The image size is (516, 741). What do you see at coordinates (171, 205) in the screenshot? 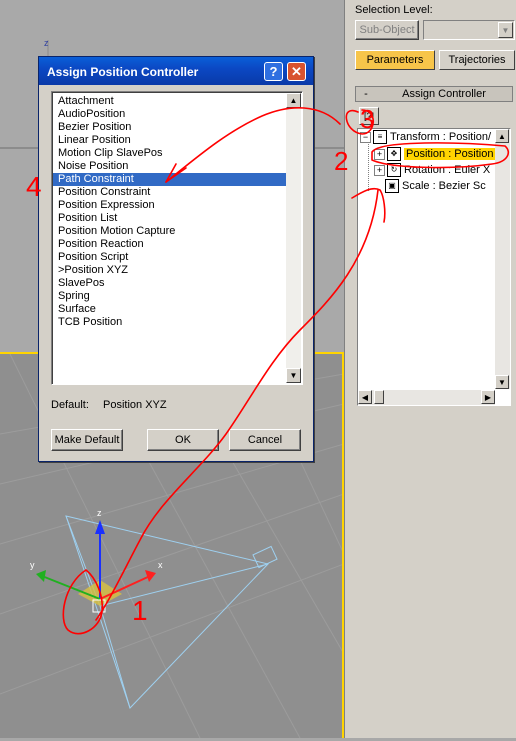
I see `list-item: Position Expression` at bounding box center [171, 205].